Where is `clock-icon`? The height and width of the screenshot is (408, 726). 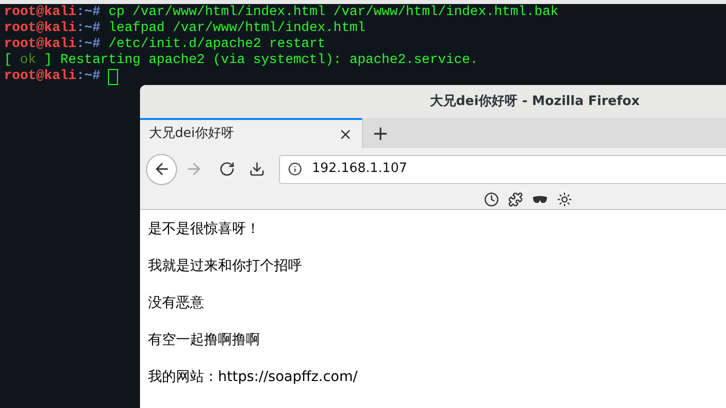 clock-icon is located at coordinates (491, 199).